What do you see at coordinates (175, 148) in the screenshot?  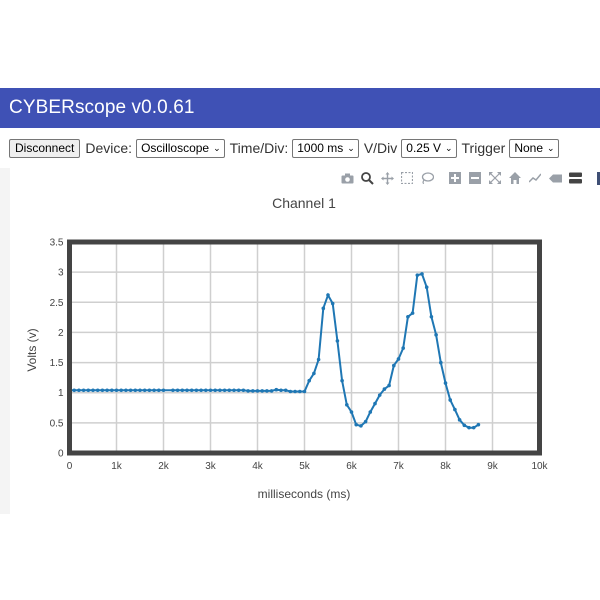 I see `device-select-value: Oscilloscope` at bounding box center [175, 148].